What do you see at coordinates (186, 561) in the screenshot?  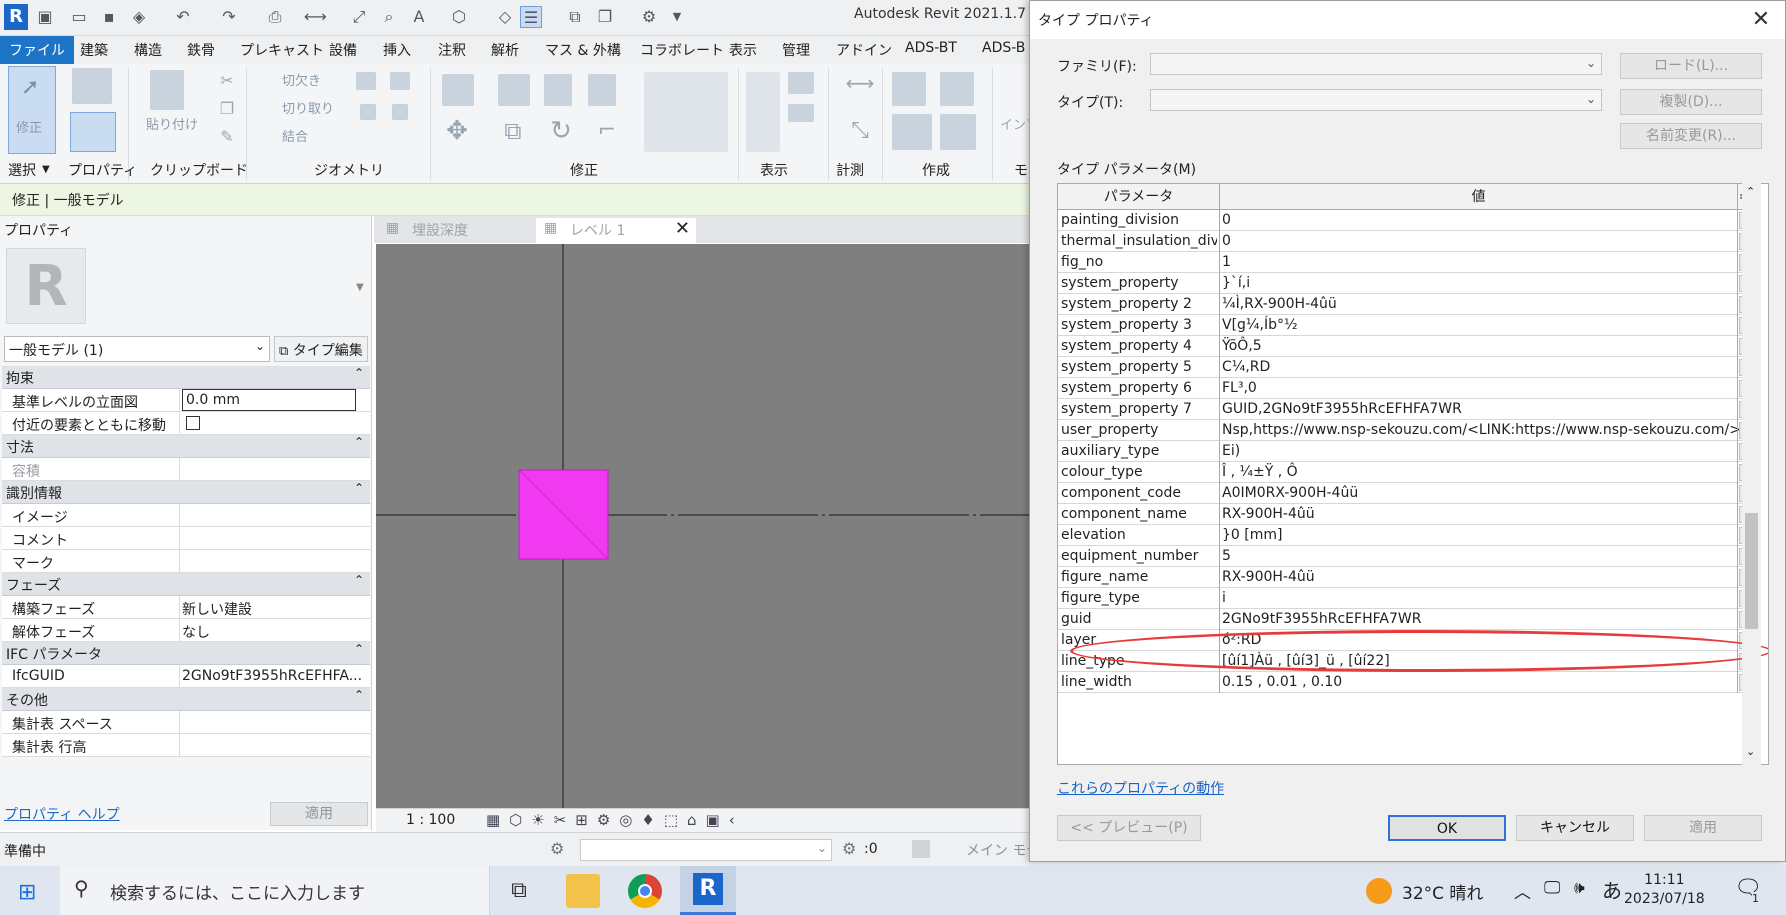 I see `prop-row: マーク` at bounding box center [186, 561].